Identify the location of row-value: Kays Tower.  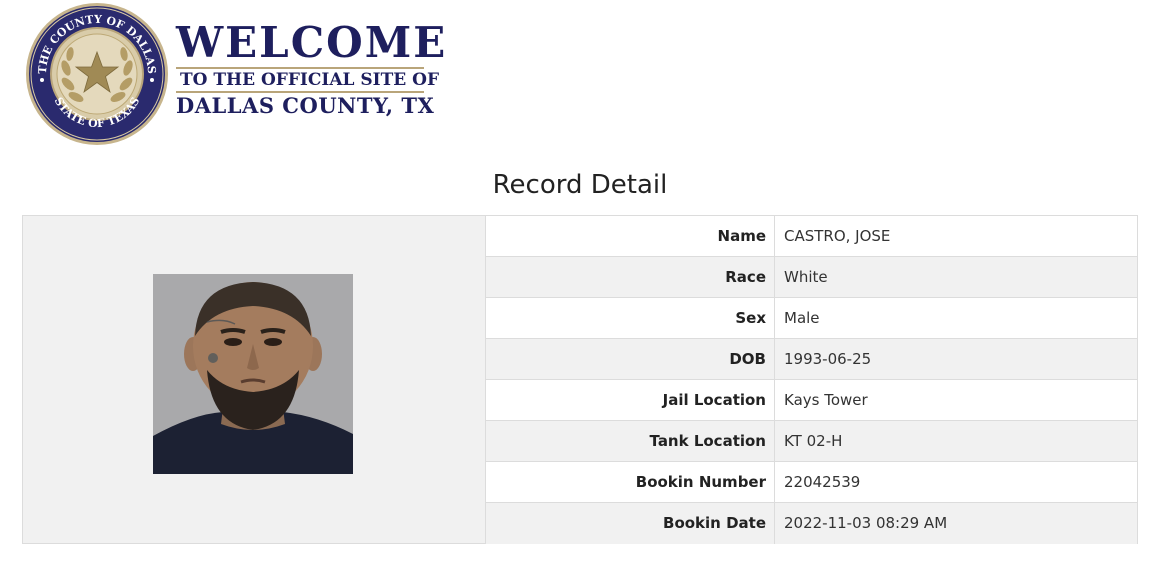
(826, 400).